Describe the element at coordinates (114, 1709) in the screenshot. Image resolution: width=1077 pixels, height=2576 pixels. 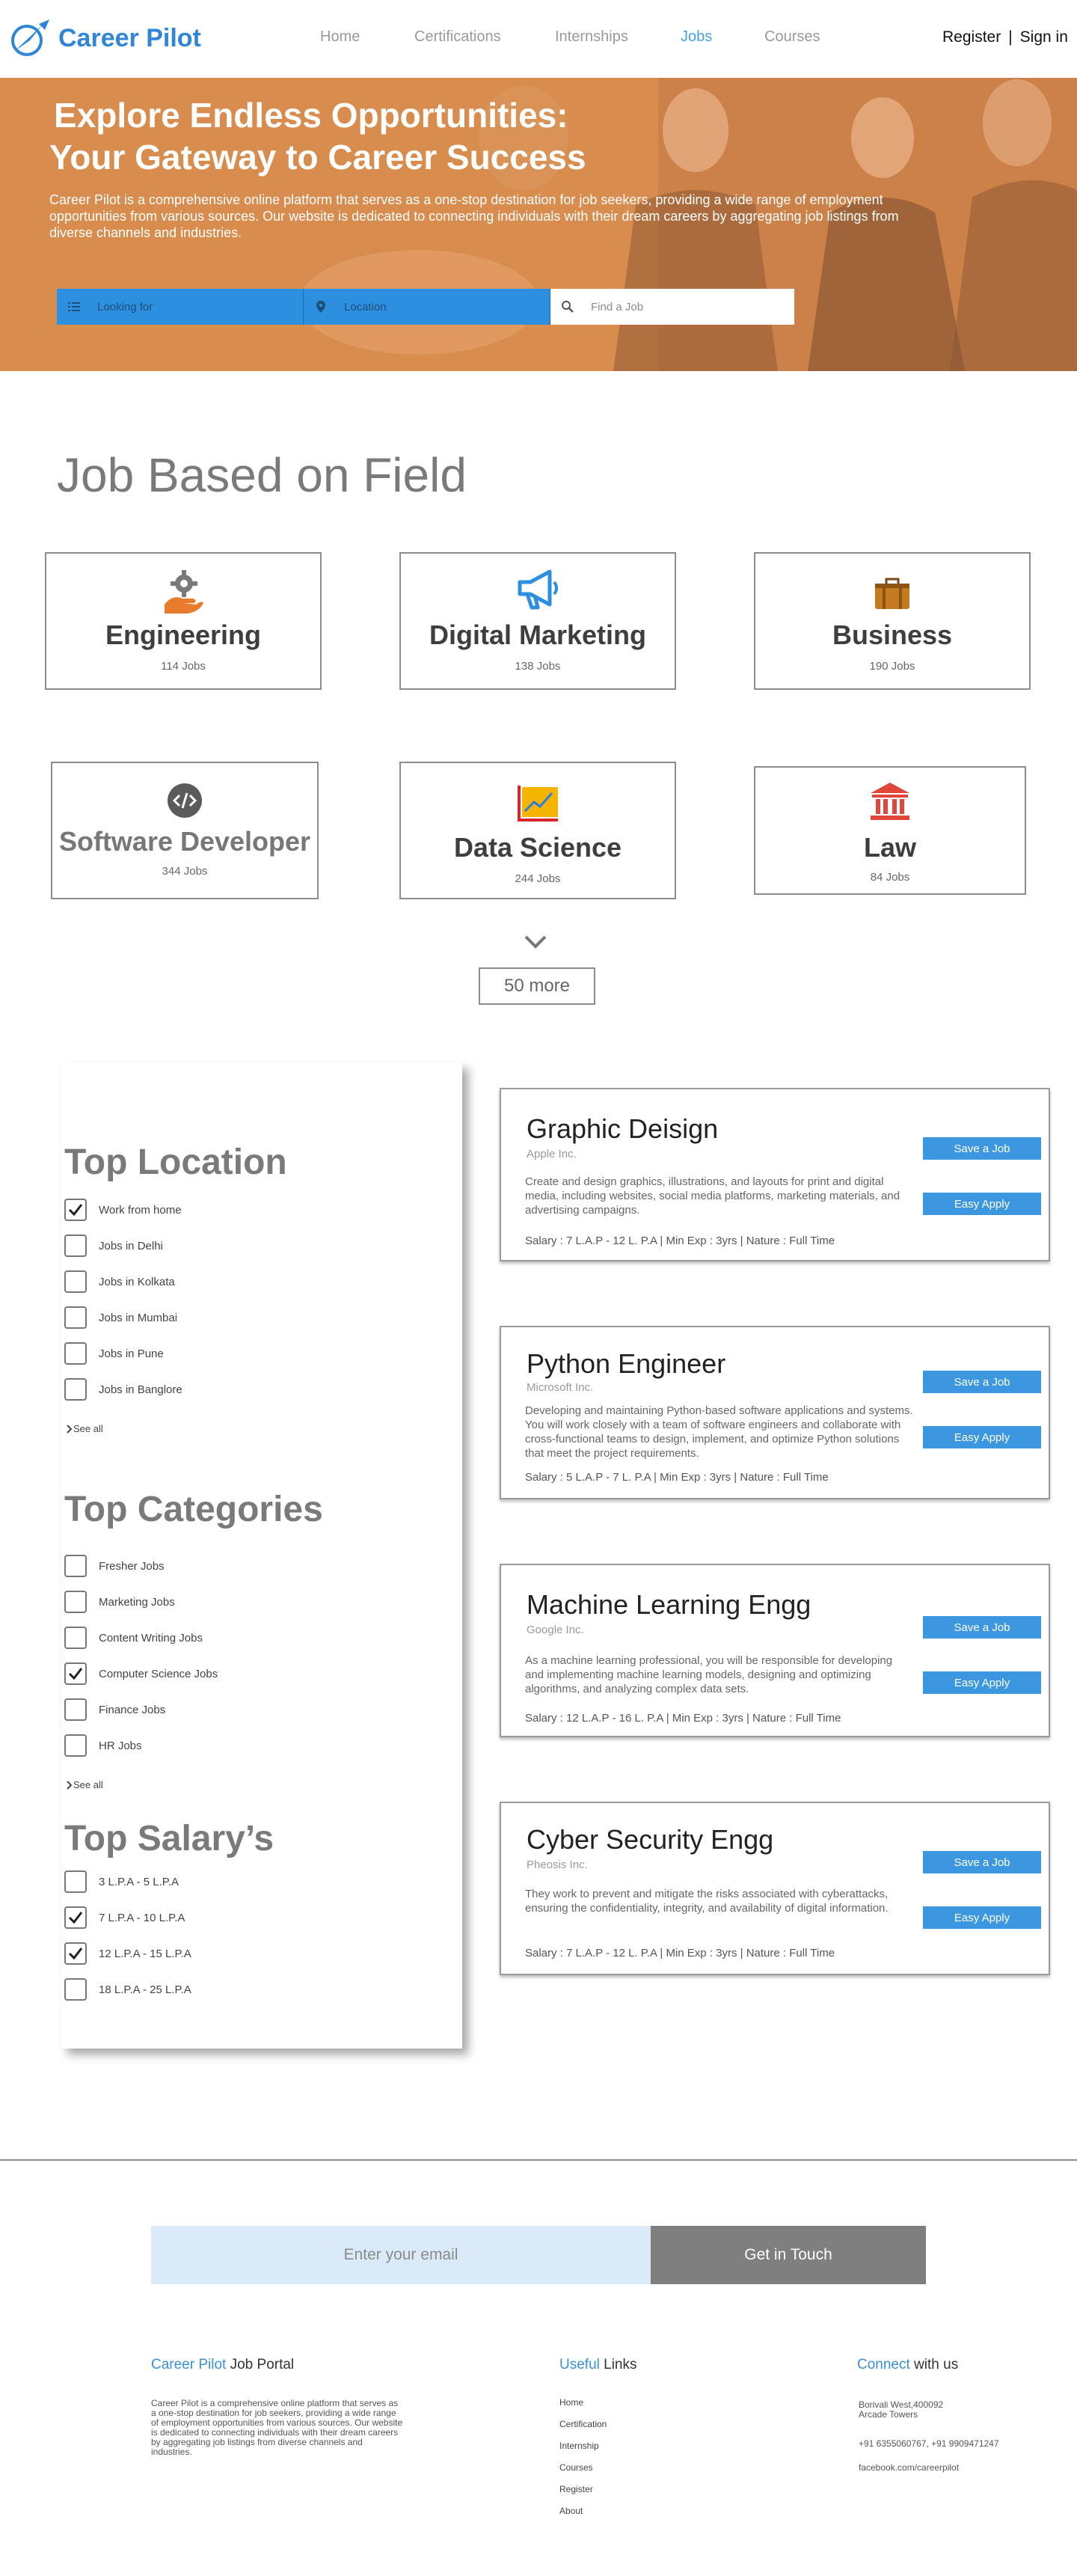
I see `filter-option: Finance Jobs` at that location.